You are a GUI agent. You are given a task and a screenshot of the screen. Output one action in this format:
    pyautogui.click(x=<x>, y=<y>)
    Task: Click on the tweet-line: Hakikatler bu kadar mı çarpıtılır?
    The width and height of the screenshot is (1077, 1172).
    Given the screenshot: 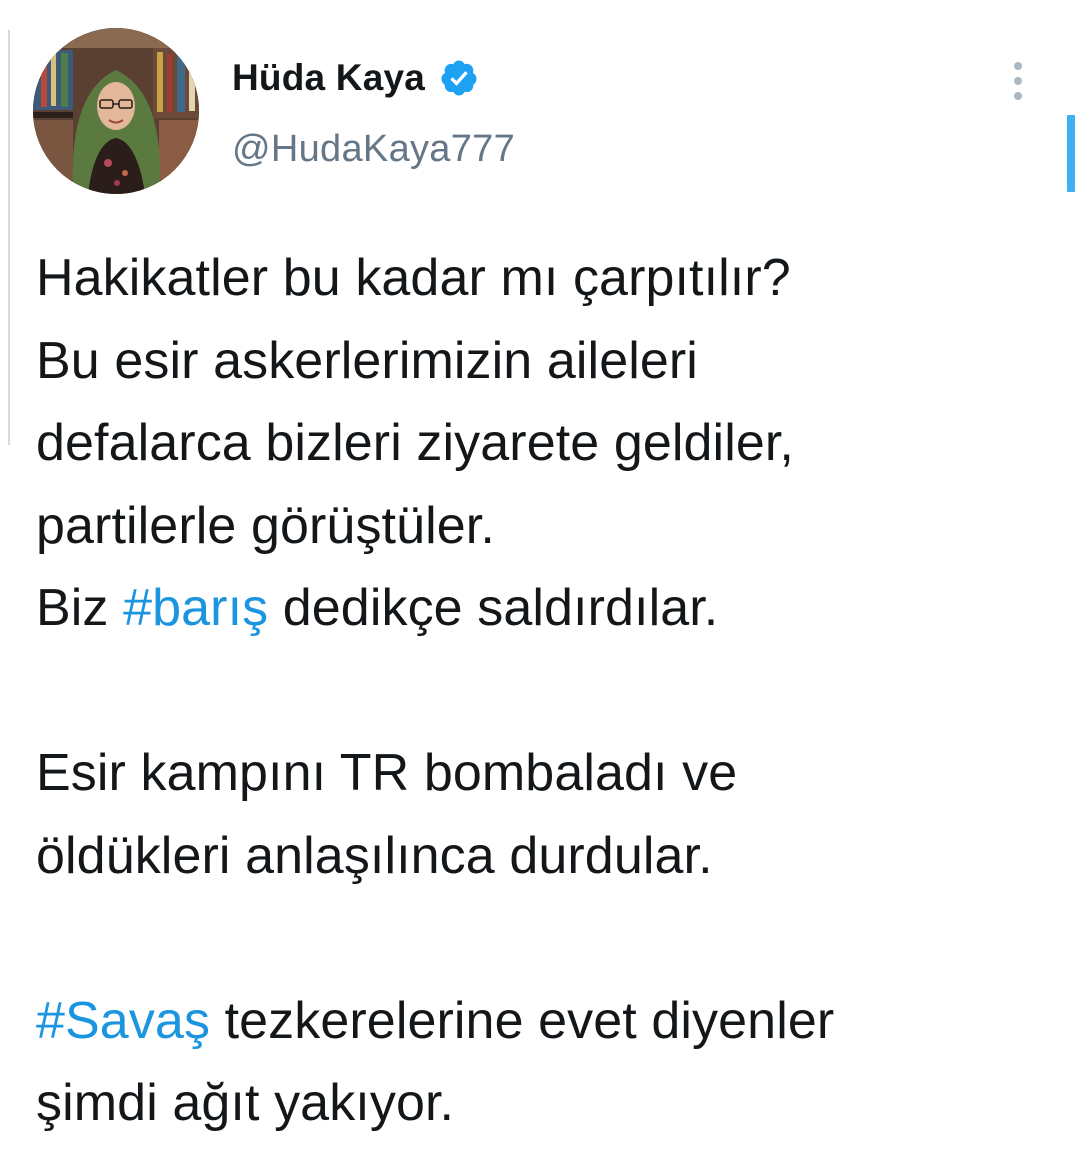 What is the action you would take?
    pyautogui.click(x=413, y=278)
    